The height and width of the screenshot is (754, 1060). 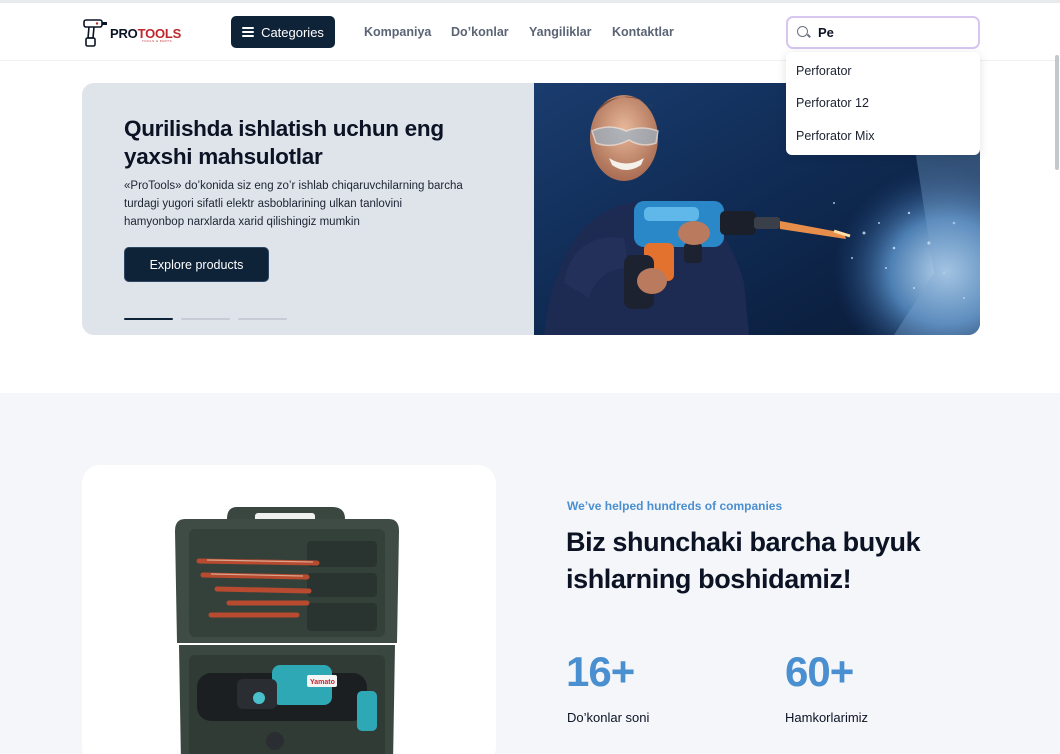 I want to click on suggestion-item: Perforator 12, so click(x=832, y=103).